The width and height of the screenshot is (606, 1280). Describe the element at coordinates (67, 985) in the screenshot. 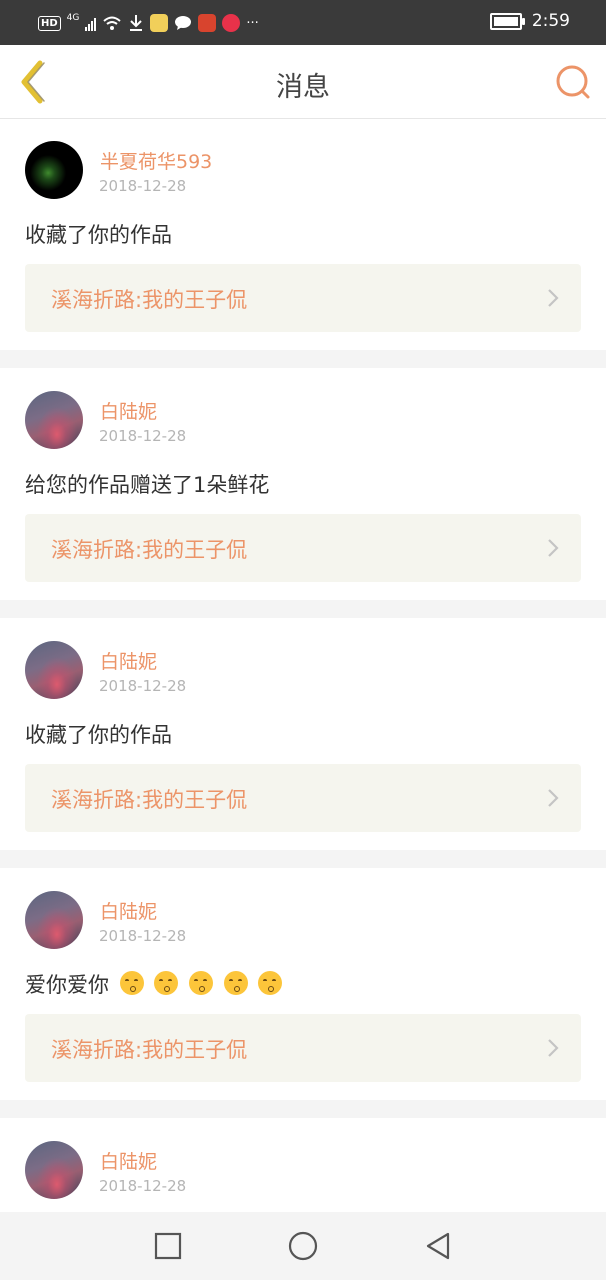

I see `message-text-content: 爱你爱你` at that location.